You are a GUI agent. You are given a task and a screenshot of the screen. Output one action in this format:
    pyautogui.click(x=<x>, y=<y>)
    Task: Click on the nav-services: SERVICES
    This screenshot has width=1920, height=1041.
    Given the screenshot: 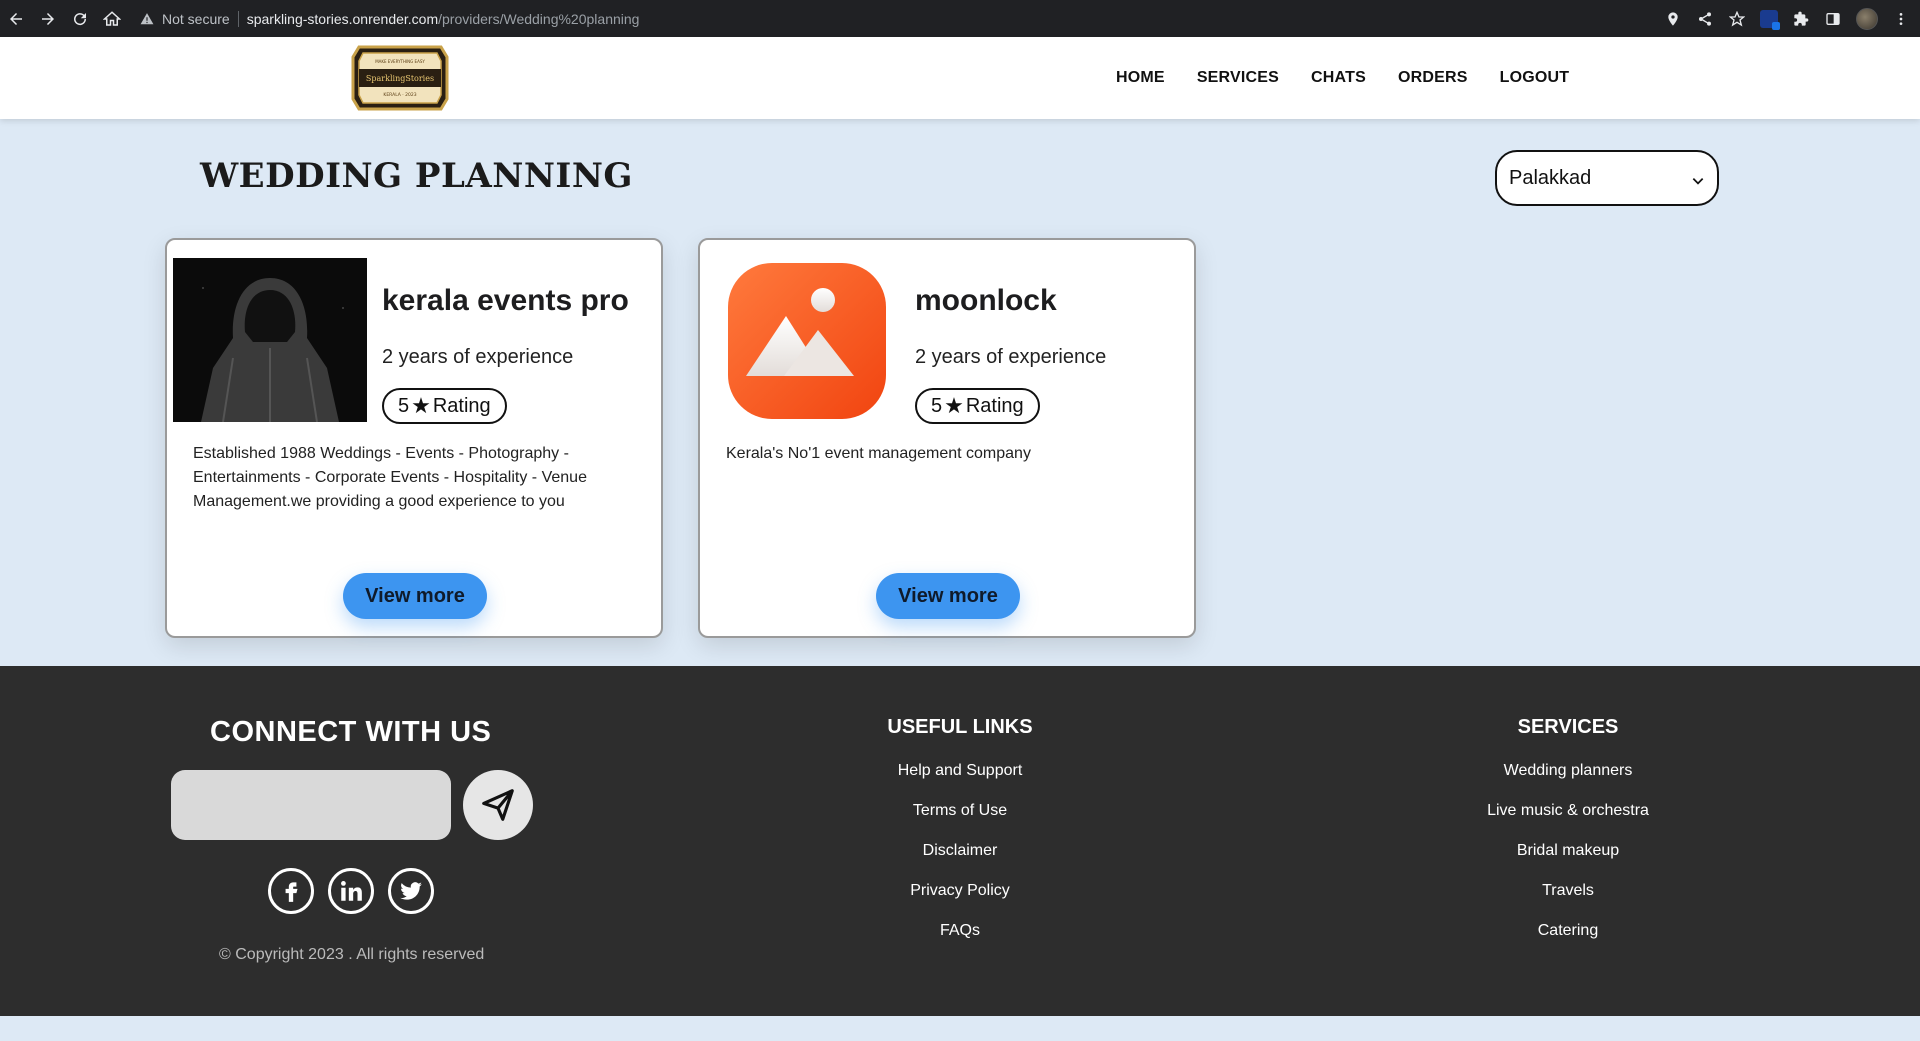 What is the action you would take?
    pyautogui.click(x=1238, y=78)
    